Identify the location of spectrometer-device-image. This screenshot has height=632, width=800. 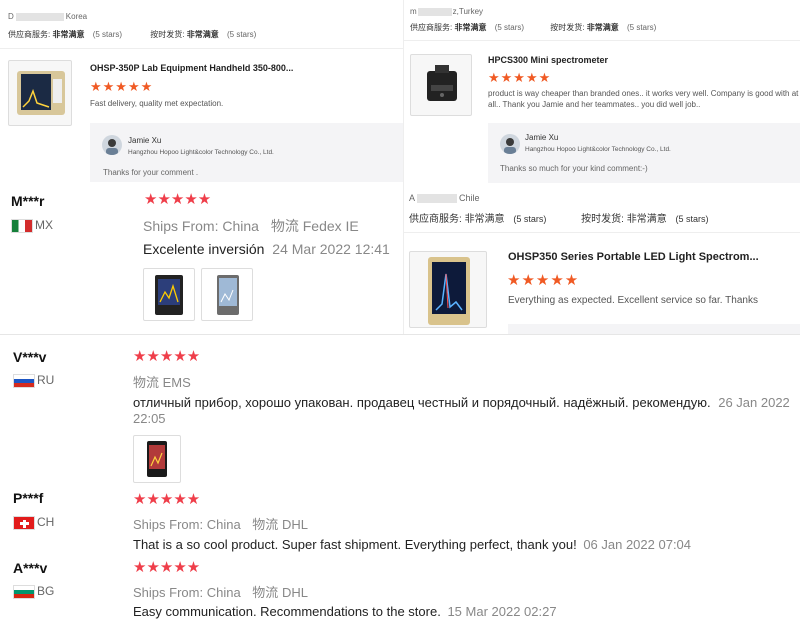
(41, 93).